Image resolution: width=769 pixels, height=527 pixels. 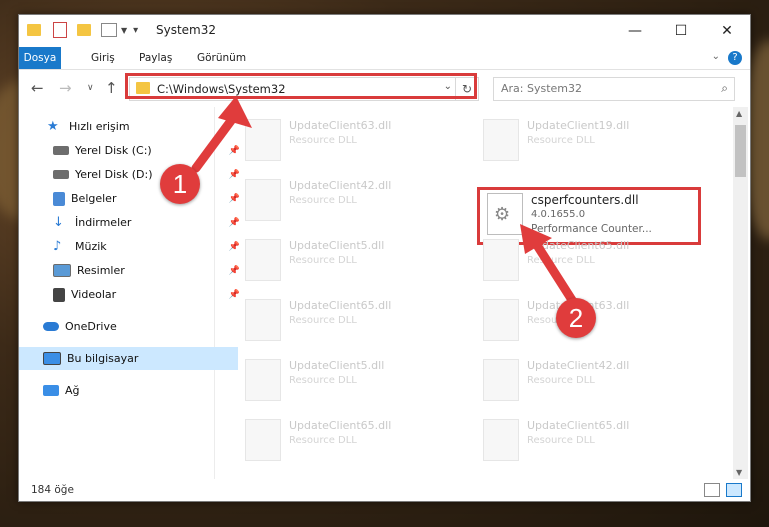 I want to click on sidebar-item-network: Ağ, so click(x=128, y=390).